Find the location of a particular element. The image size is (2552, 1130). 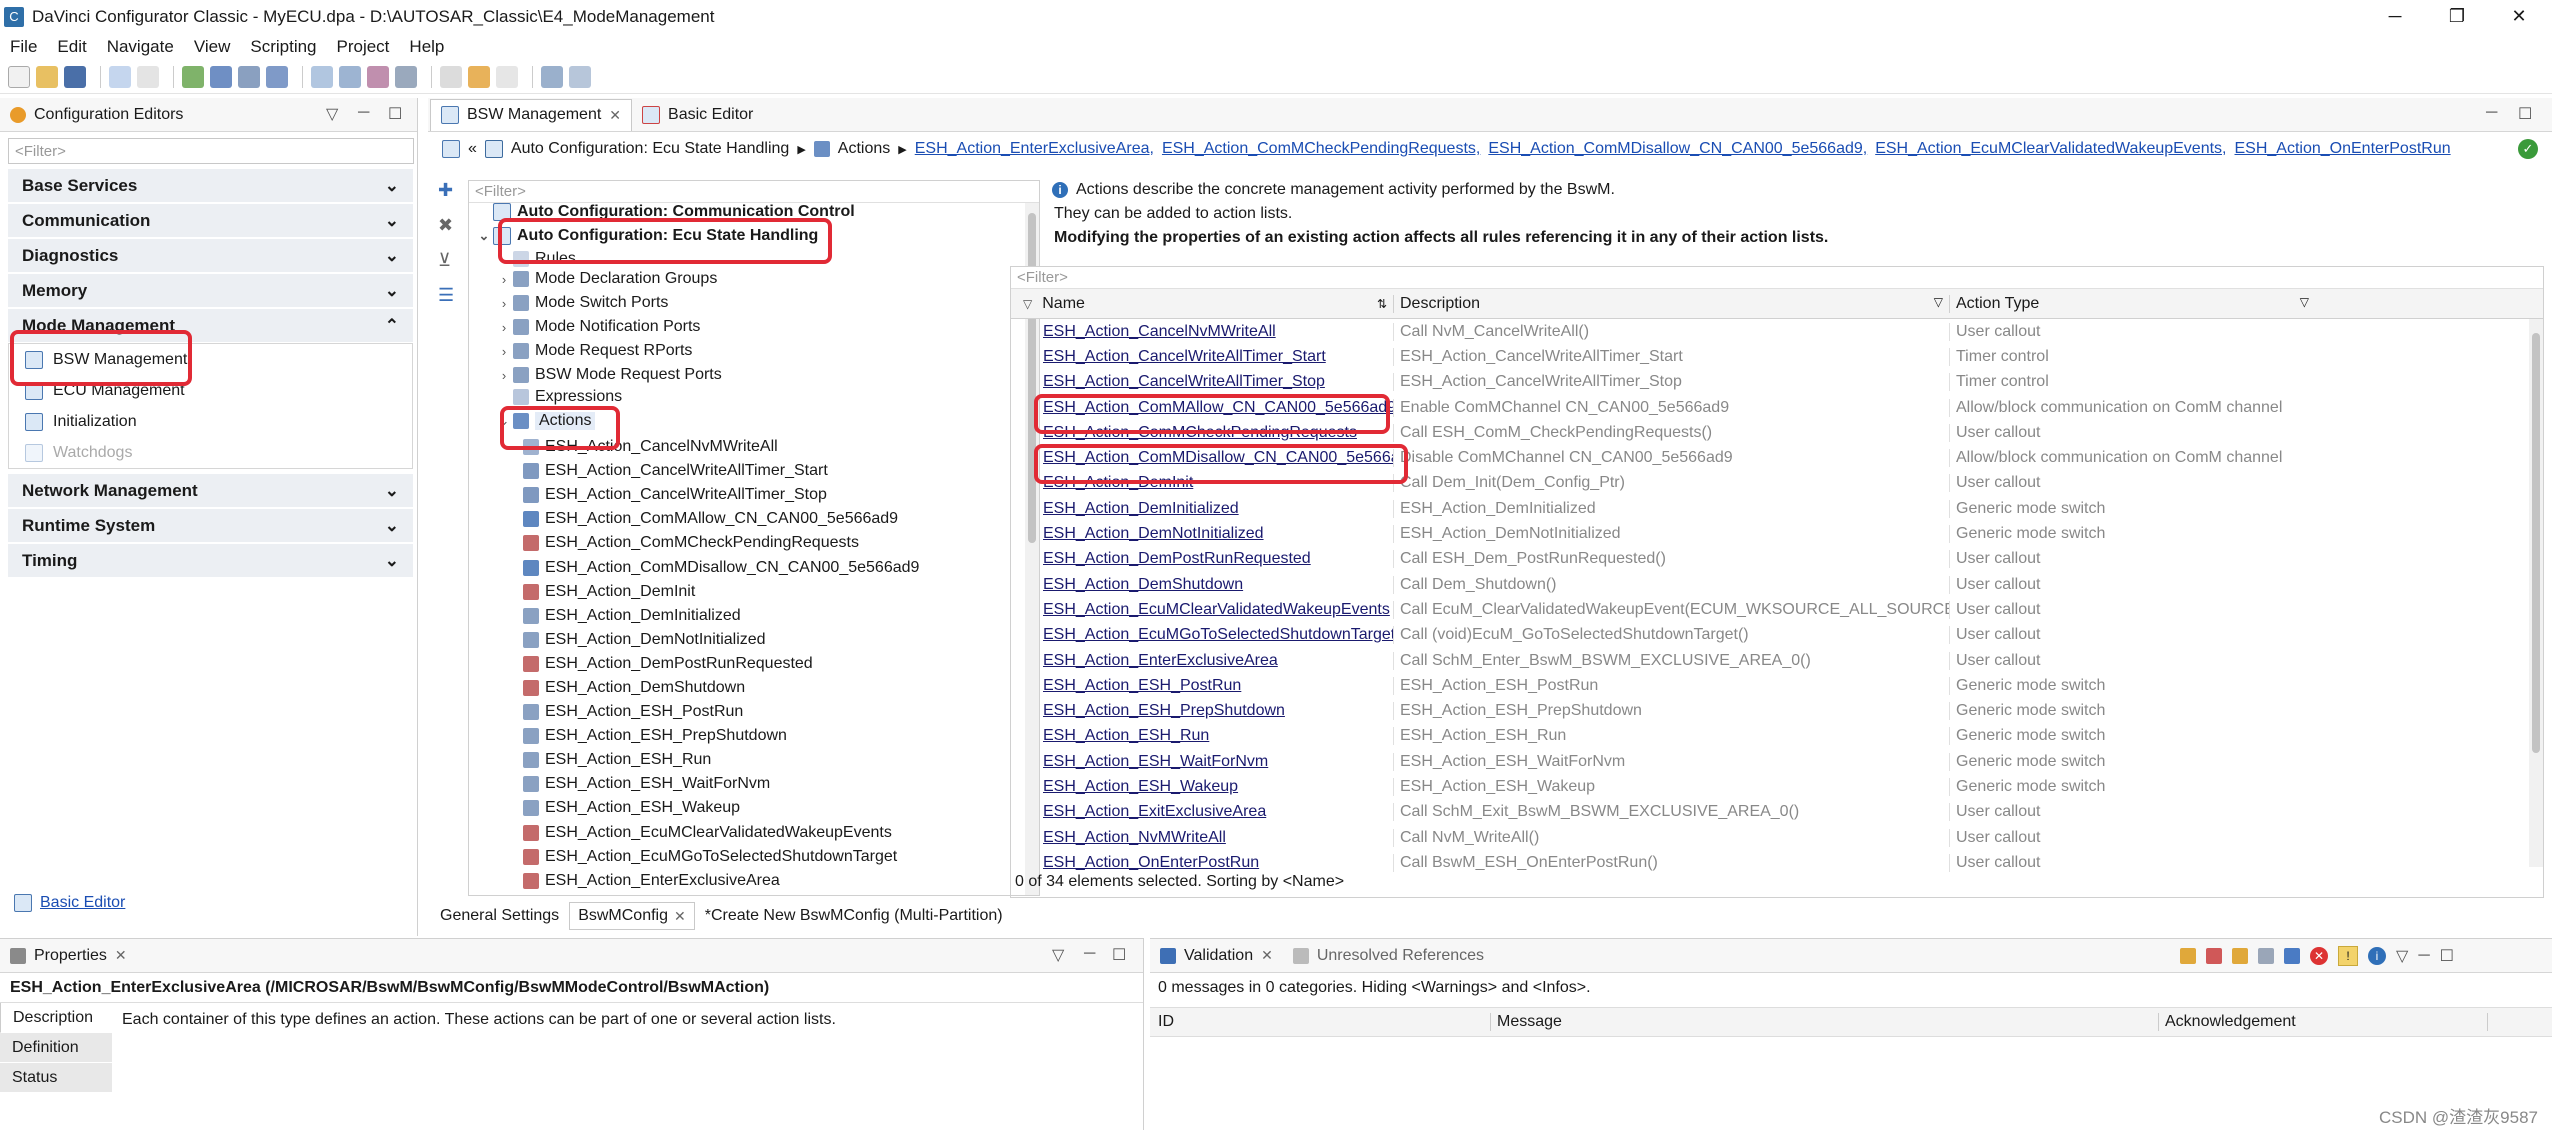

cell-name: ESH_Action_DemInitialized is located at coordinates (1202, 509).